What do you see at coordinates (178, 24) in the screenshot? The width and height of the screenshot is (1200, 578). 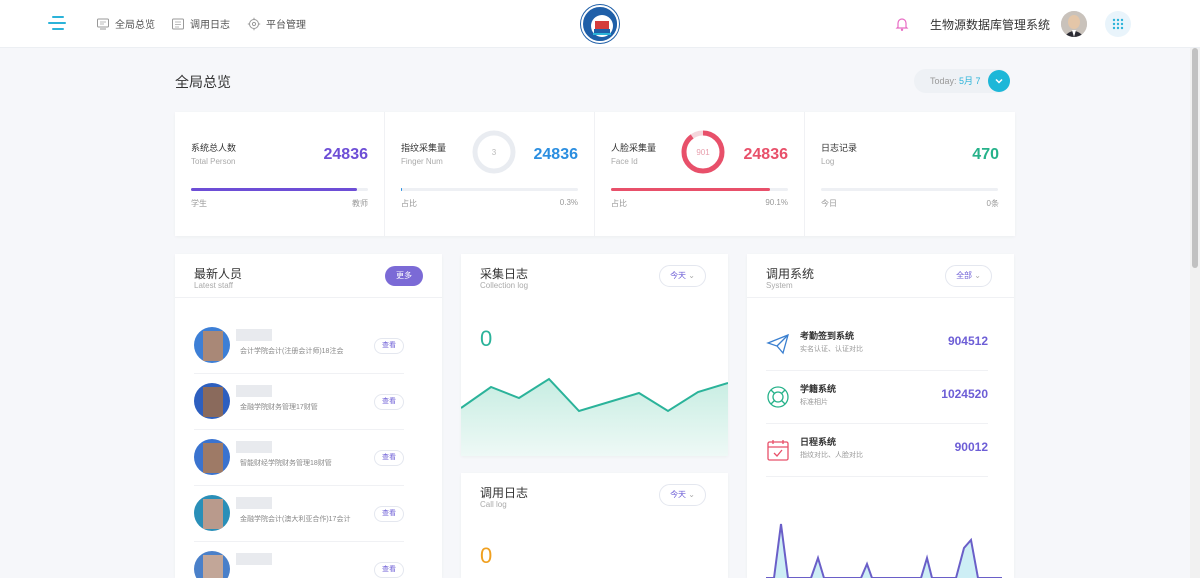 I see `log-icon` at bounding box center [178, 24].